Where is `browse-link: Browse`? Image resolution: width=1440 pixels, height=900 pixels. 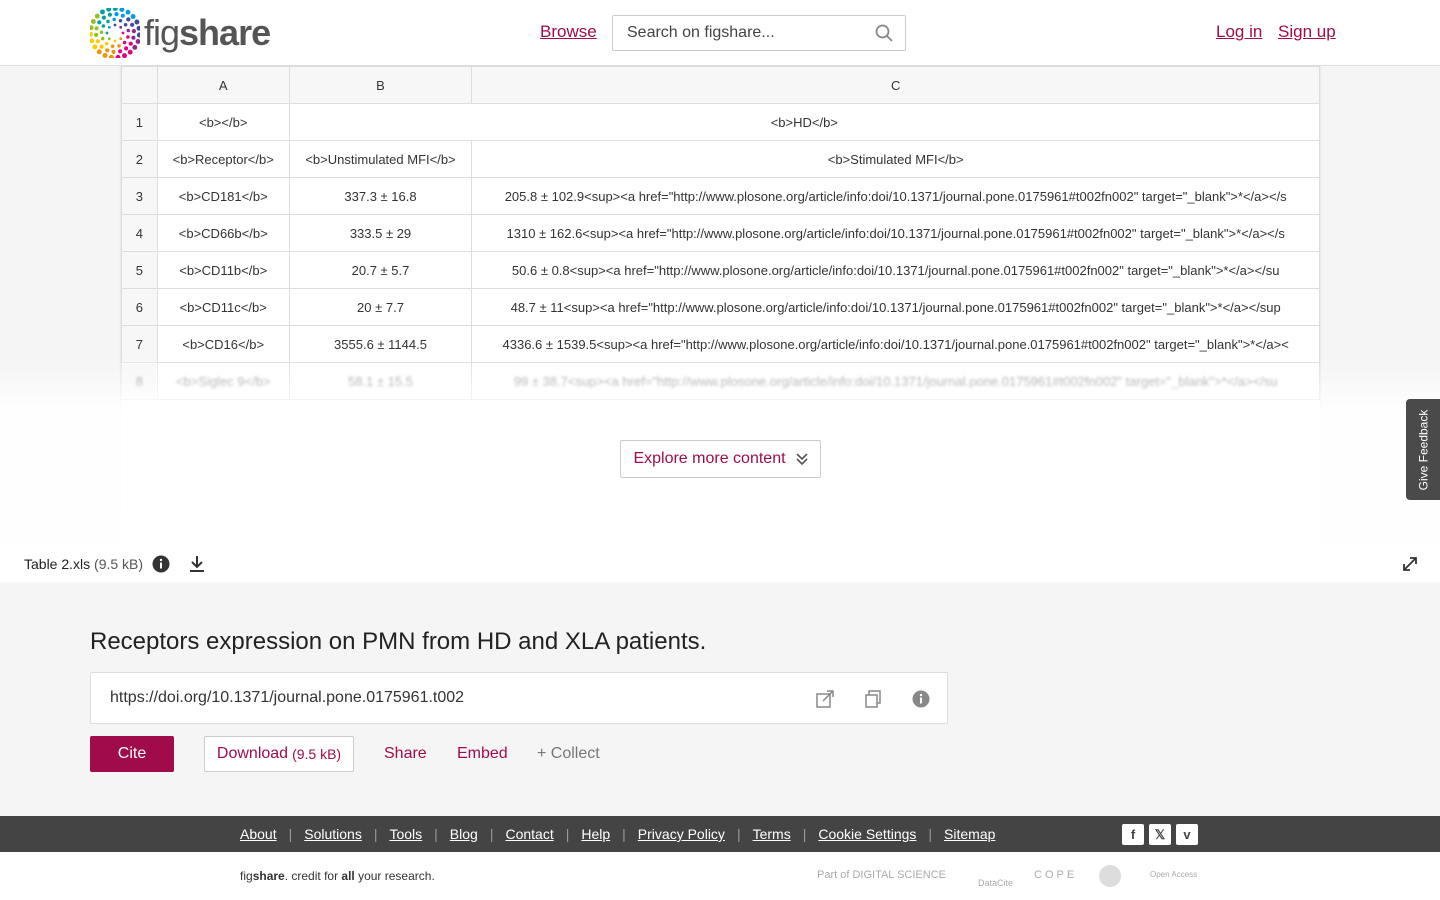
browse-link: Browse is located at coordinates (568, 32).